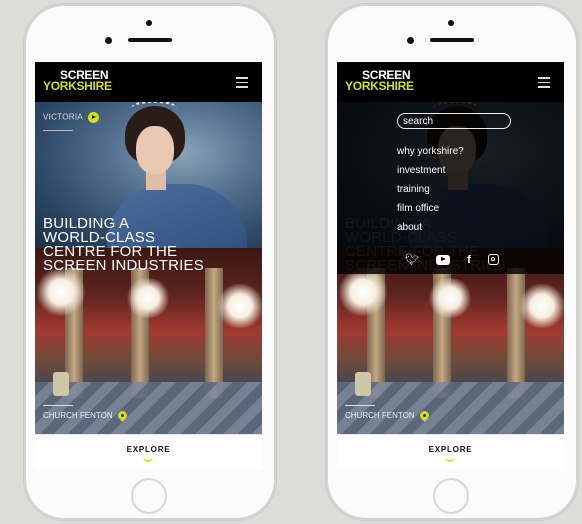 The width and height of the screenshot is (582, 524). What do you see at coordinates (430, 208) in the screenshot?
I see `menu-item-film-office: film office` at bounding box center [430, 208].